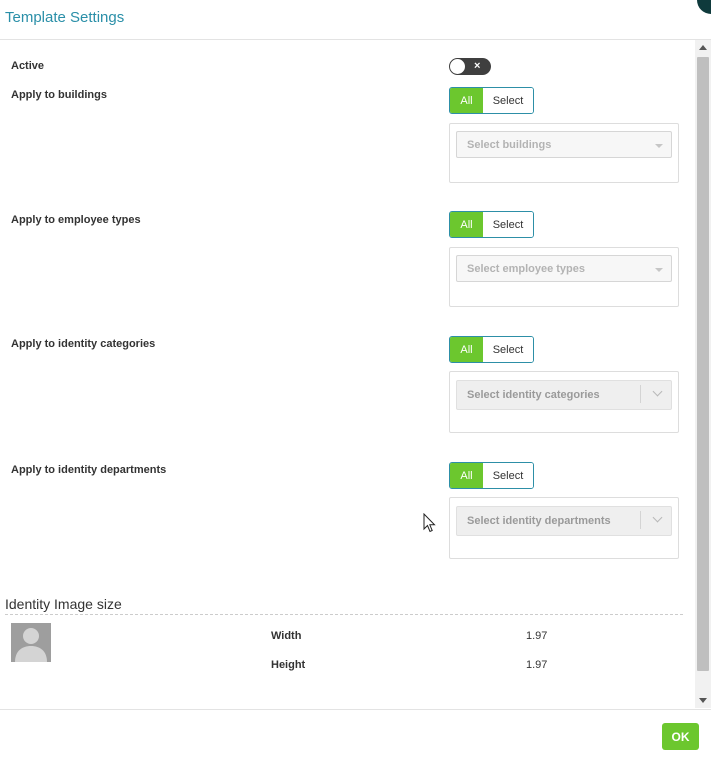 Image resolution: width=711 pixels, height=758 pixels. What do you see at coordinates (429, 523) in the screenshot?
I see `mouse-pointer-icon` at bounding box center [429, 523].